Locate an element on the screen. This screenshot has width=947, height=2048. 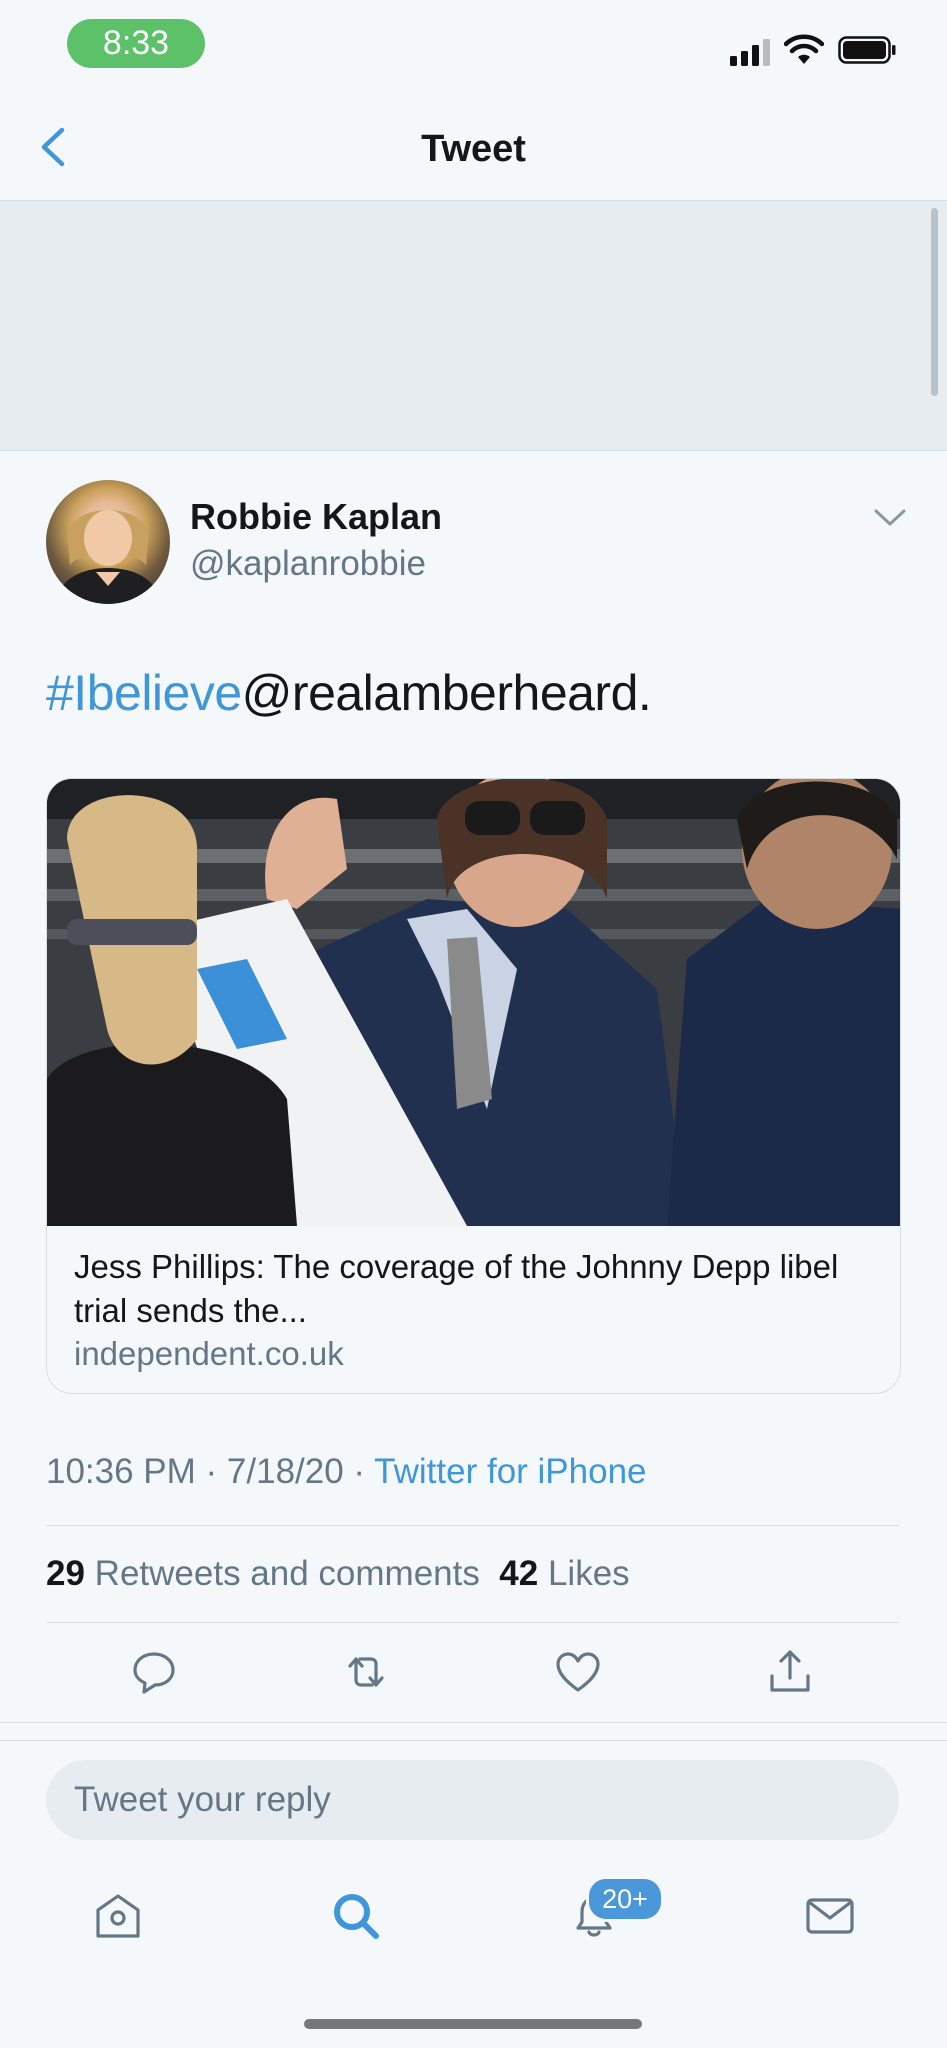
tweet-timestamp: 10:36 PM · 7/18/20 · Twitter for iPhone is located at coordinates (346, 1472).